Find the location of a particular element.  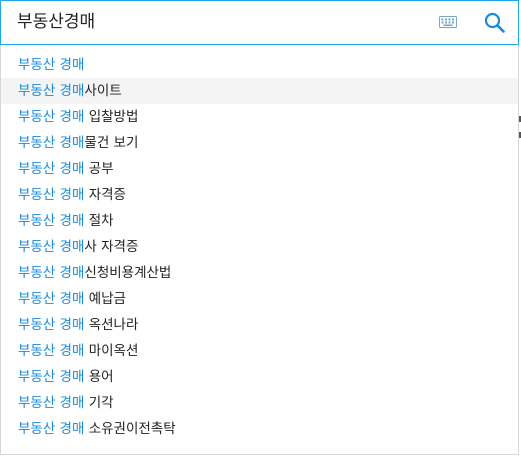

suggestion-item: 부동산 경매신청비용계산법 is located at coordinates (259, 273).